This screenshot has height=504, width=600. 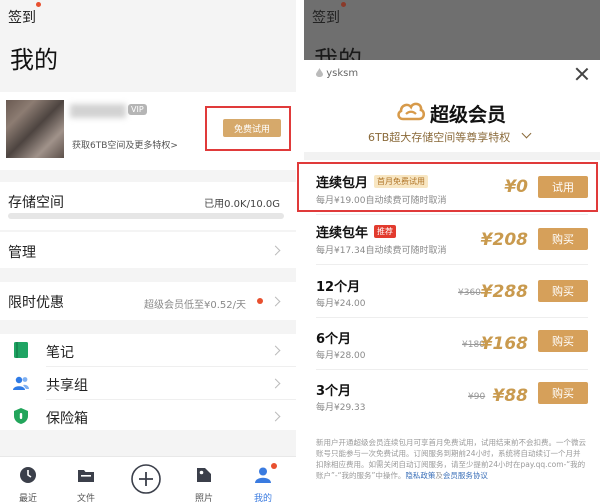 What do you see at coordinates (563, 341) in the screenshot?
I see `plan-6-month-buy-button: 购买` at bounding box center [563, 341].